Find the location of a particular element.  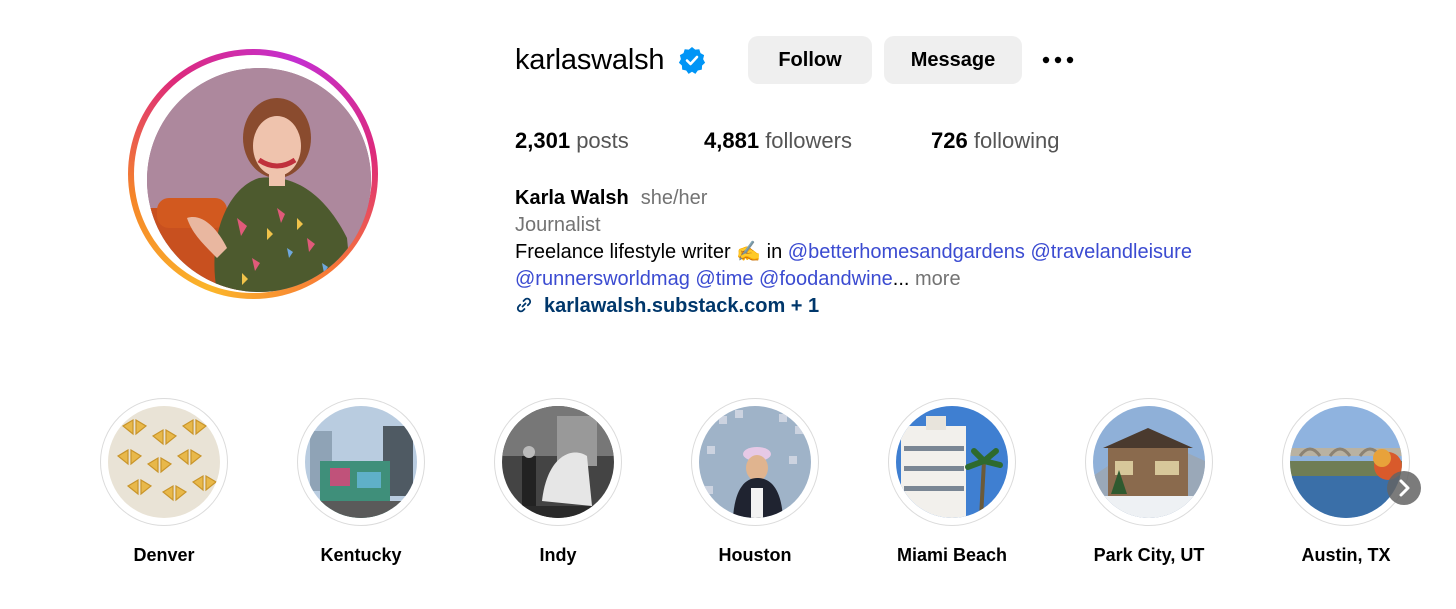

category-label: Journalist is located at coordinates (558, 225).